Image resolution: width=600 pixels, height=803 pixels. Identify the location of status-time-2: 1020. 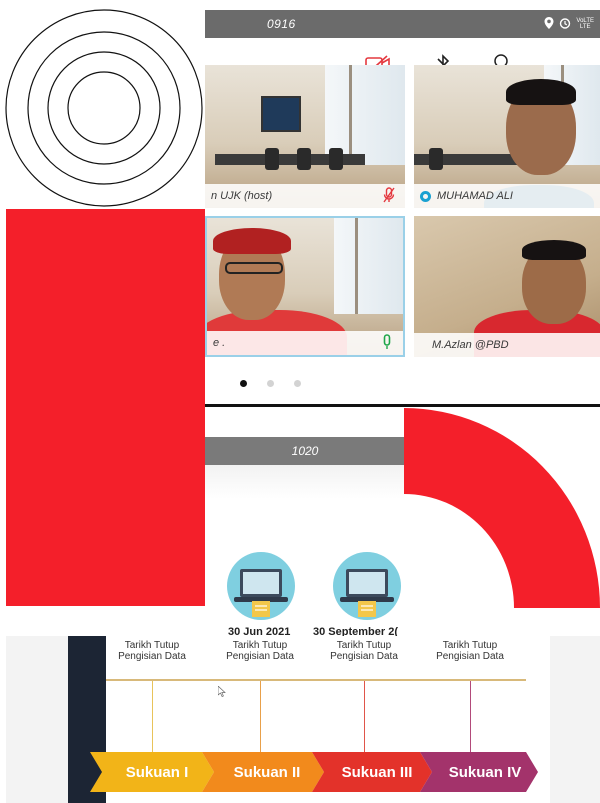
(305, 451).